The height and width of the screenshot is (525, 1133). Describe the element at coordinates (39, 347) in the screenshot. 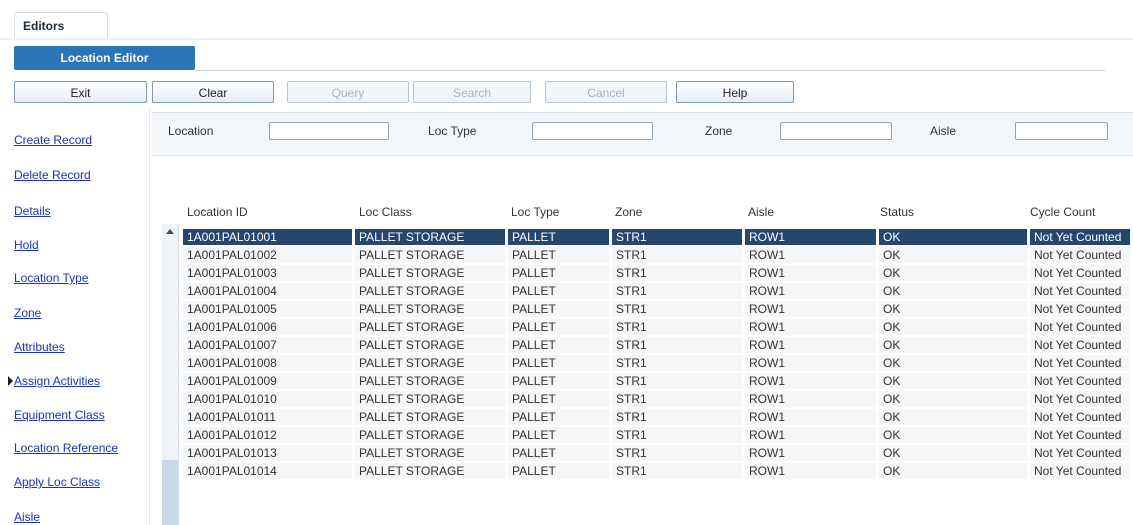

I see `sidebar-item-attributes: Attributes` at that location.